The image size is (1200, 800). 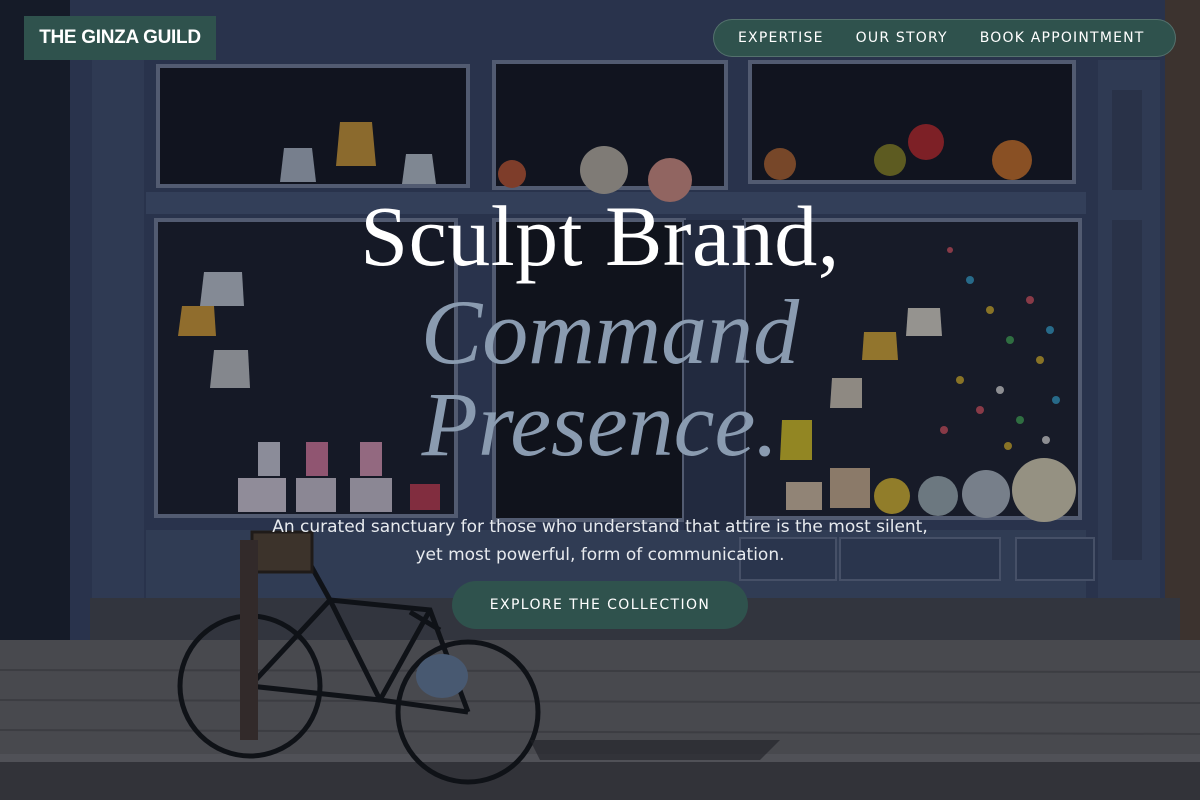 What do you see at coordinates (600, 605) in the screenshot?
I see `explore-collection-button: EXPLORE THE COLLECTION` at bounding box center [600, 605].